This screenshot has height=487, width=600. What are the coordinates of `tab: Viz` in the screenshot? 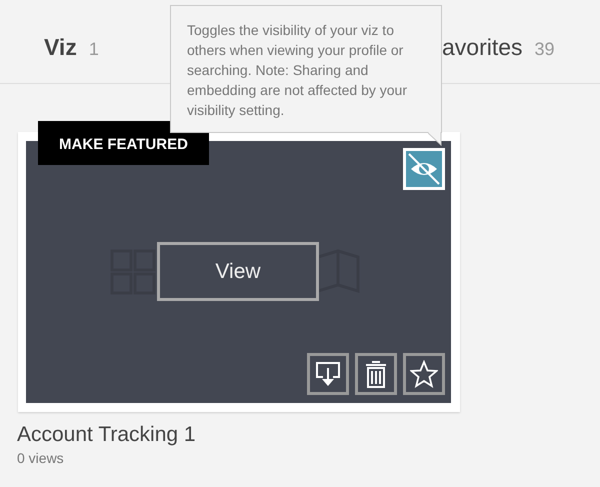 It's located at (60, 47).